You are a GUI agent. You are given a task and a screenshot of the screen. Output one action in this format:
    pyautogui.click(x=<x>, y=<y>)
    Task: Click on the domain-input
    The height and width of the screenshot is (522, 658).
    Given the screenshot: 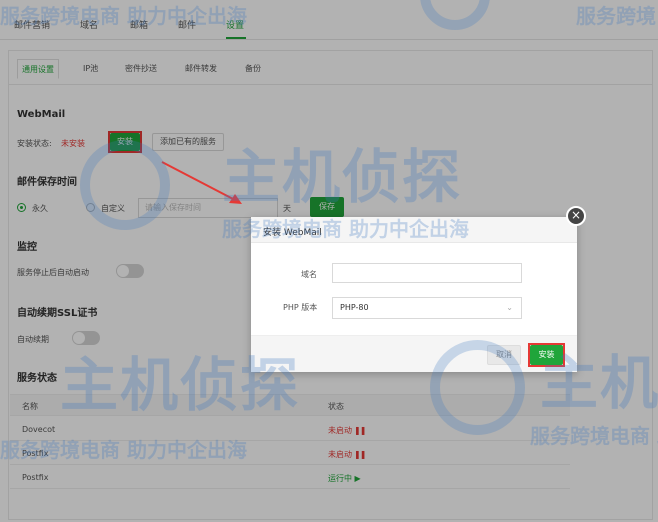 What is the action you would take?
    pyautogui.click(x=427, y=273)
    